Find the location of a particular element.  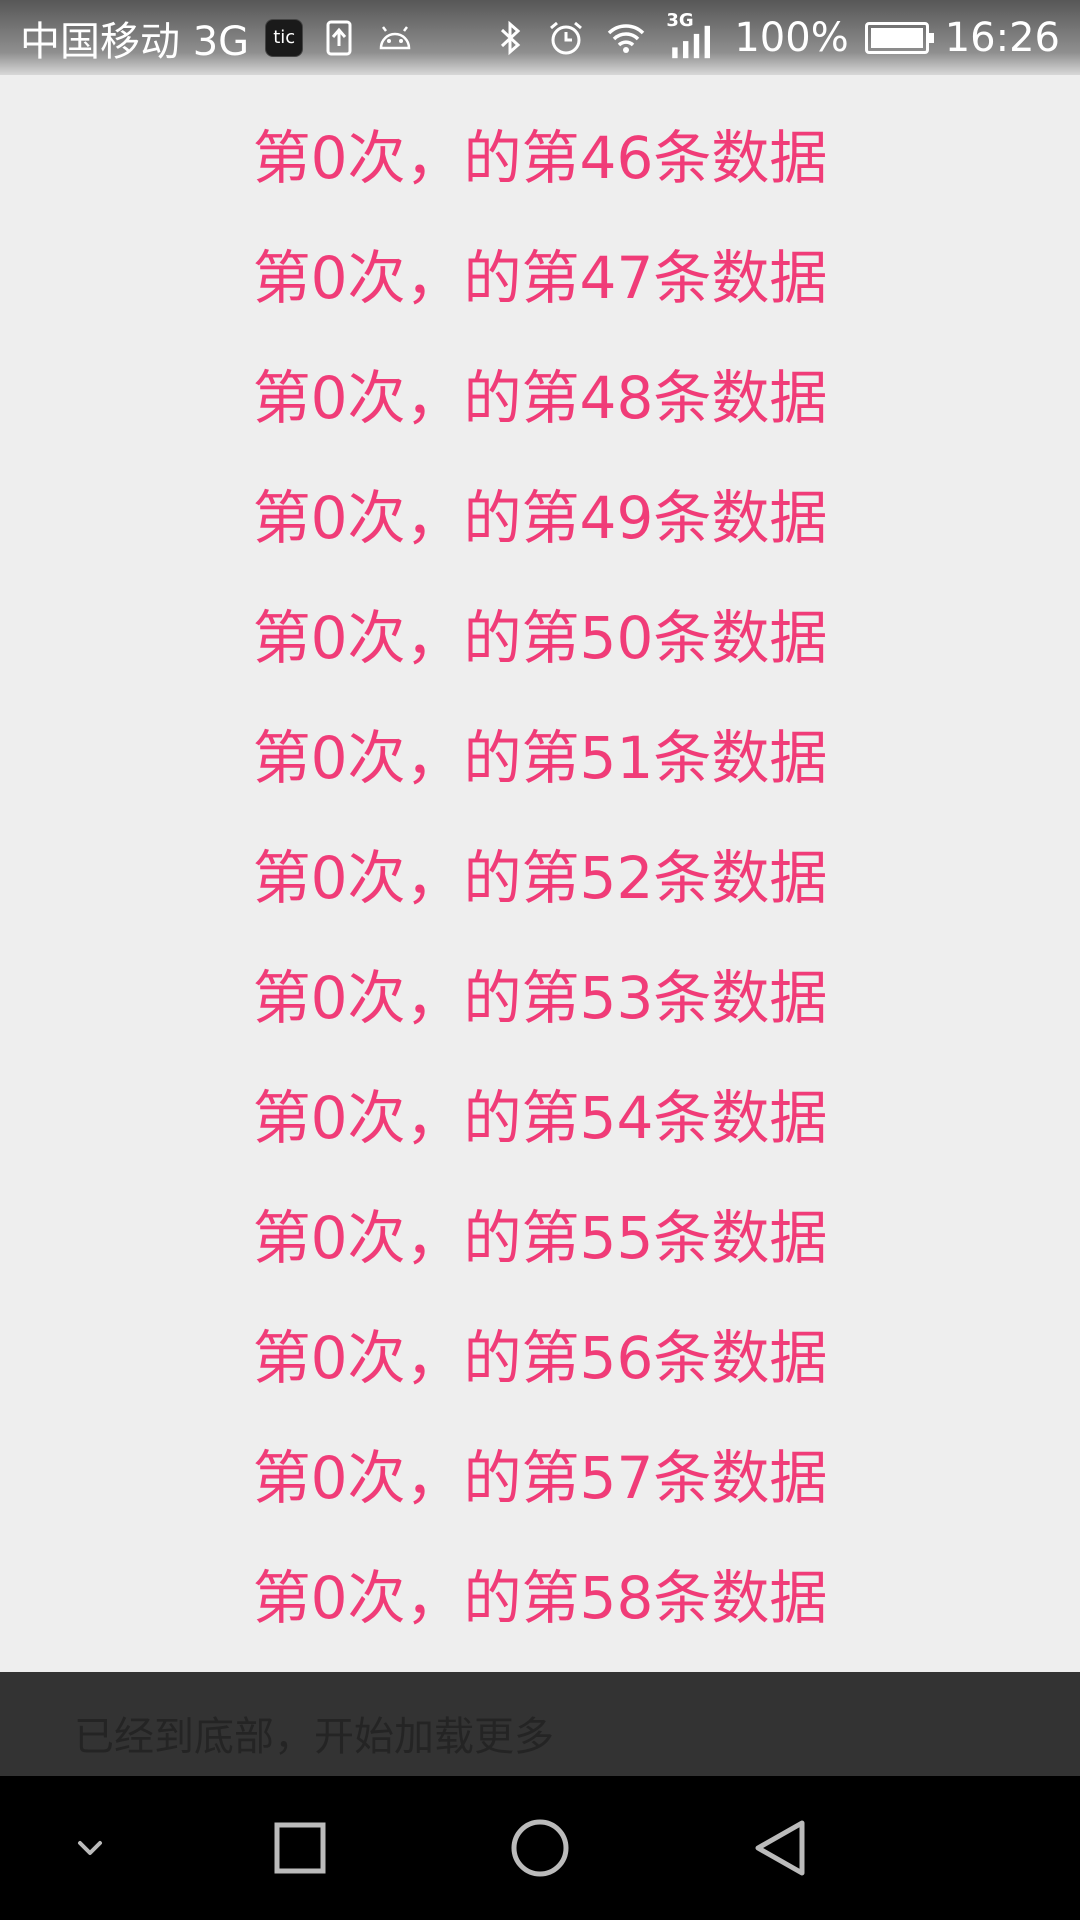

clock: 16:26 is located at coordinates (1002, 37).